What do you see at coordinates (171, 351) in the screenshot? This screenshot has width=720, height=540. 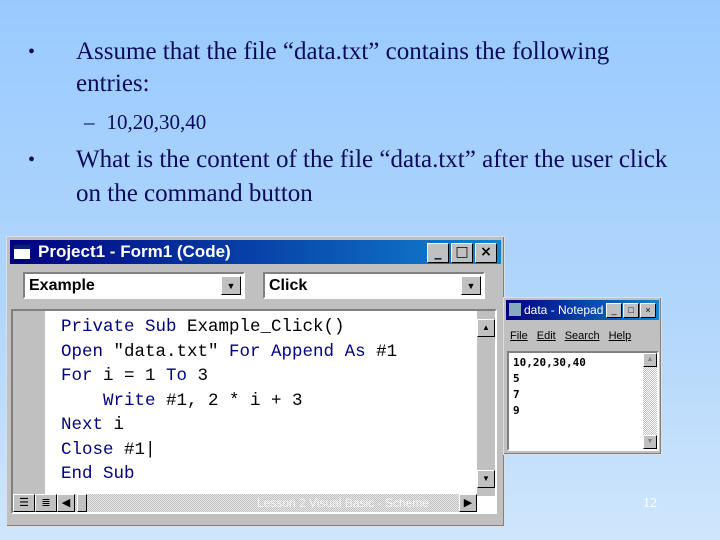 I see `code-token: "data.txt"` at bounding box center [171, 351].